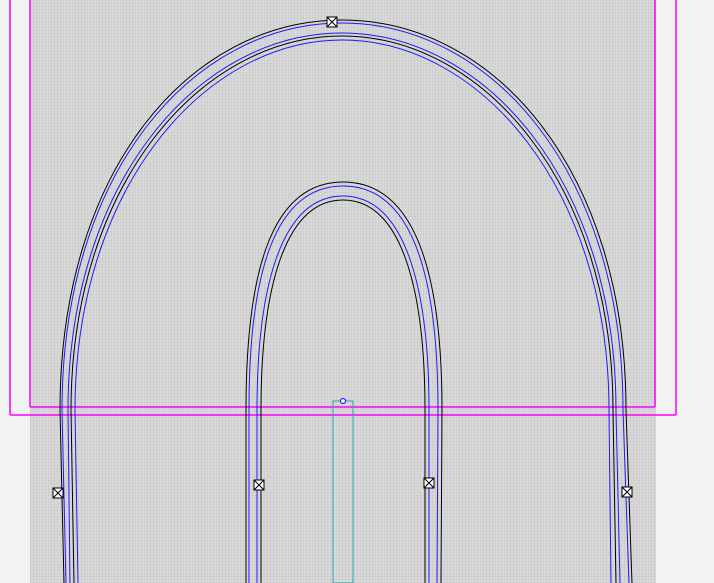 This screenshot has width=714, height=583. I want to click on outer-top-node, so click(332, 22).